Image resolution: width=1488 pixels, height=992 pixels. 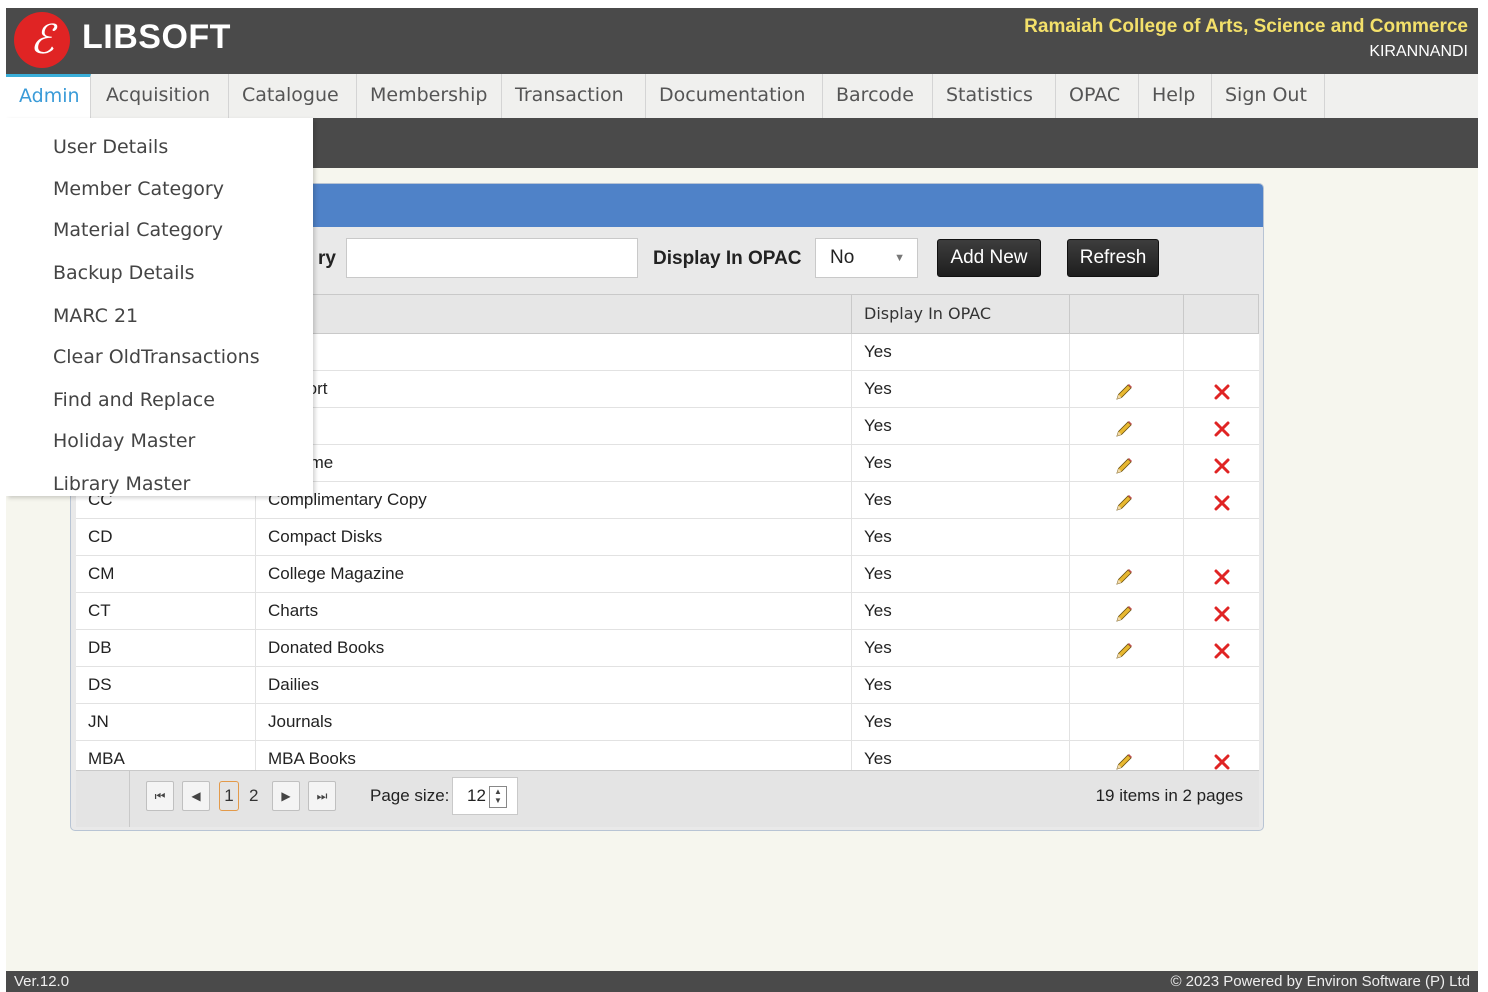 What do you see at coordinates (121, 484) in the screenshot?
I see `dropdown-item-library-master: Library Master` at bounding box center [121, 484].